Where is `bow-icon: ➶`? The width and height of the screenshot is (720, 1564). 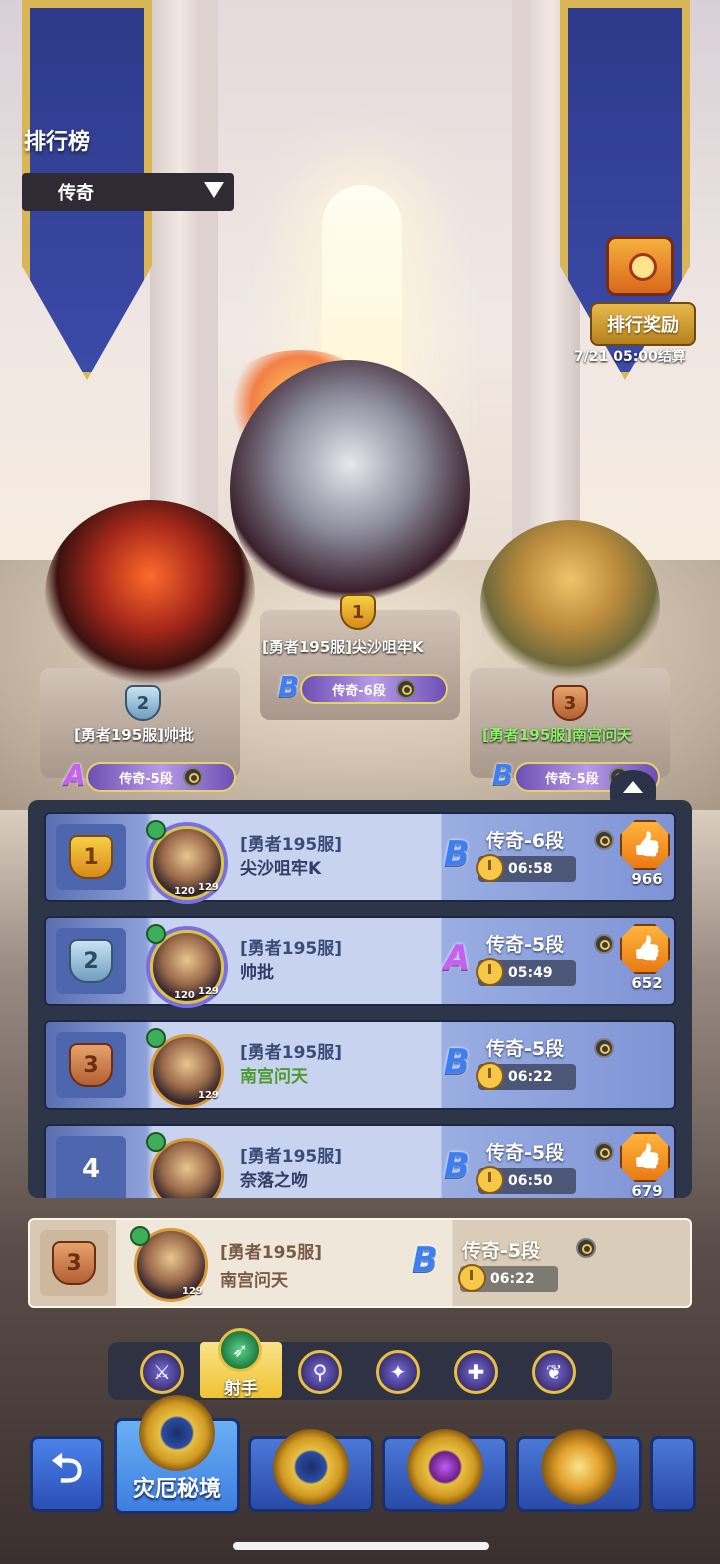
bow-icon: ➶ is located at coordinates (240, 1350).